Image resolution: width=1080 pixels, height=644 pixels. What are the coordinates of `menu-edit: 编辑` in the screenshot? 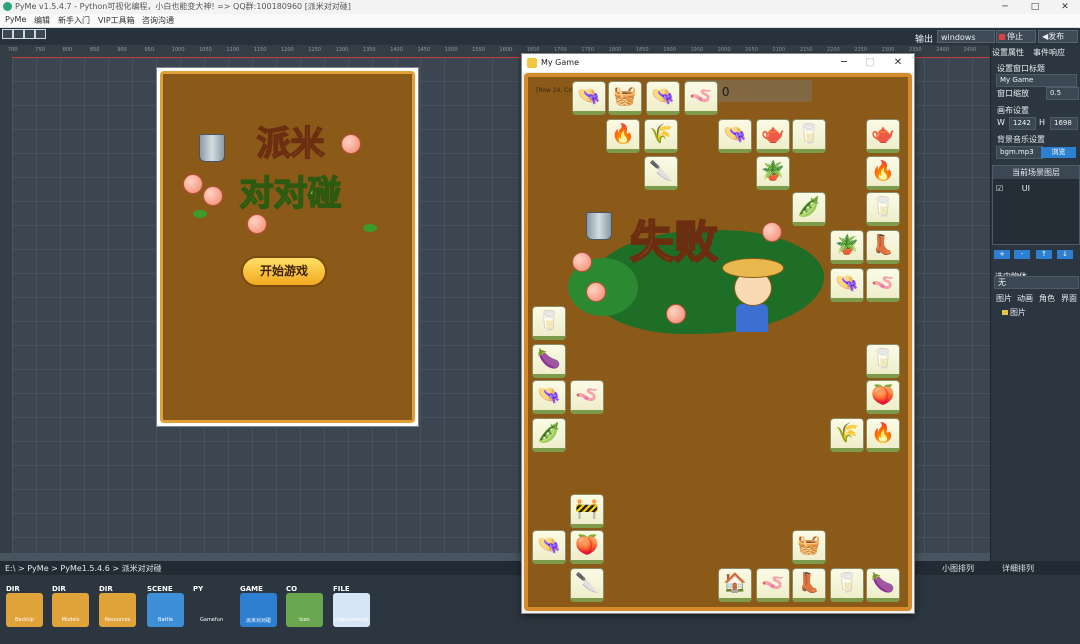 It's located at (42, 20).